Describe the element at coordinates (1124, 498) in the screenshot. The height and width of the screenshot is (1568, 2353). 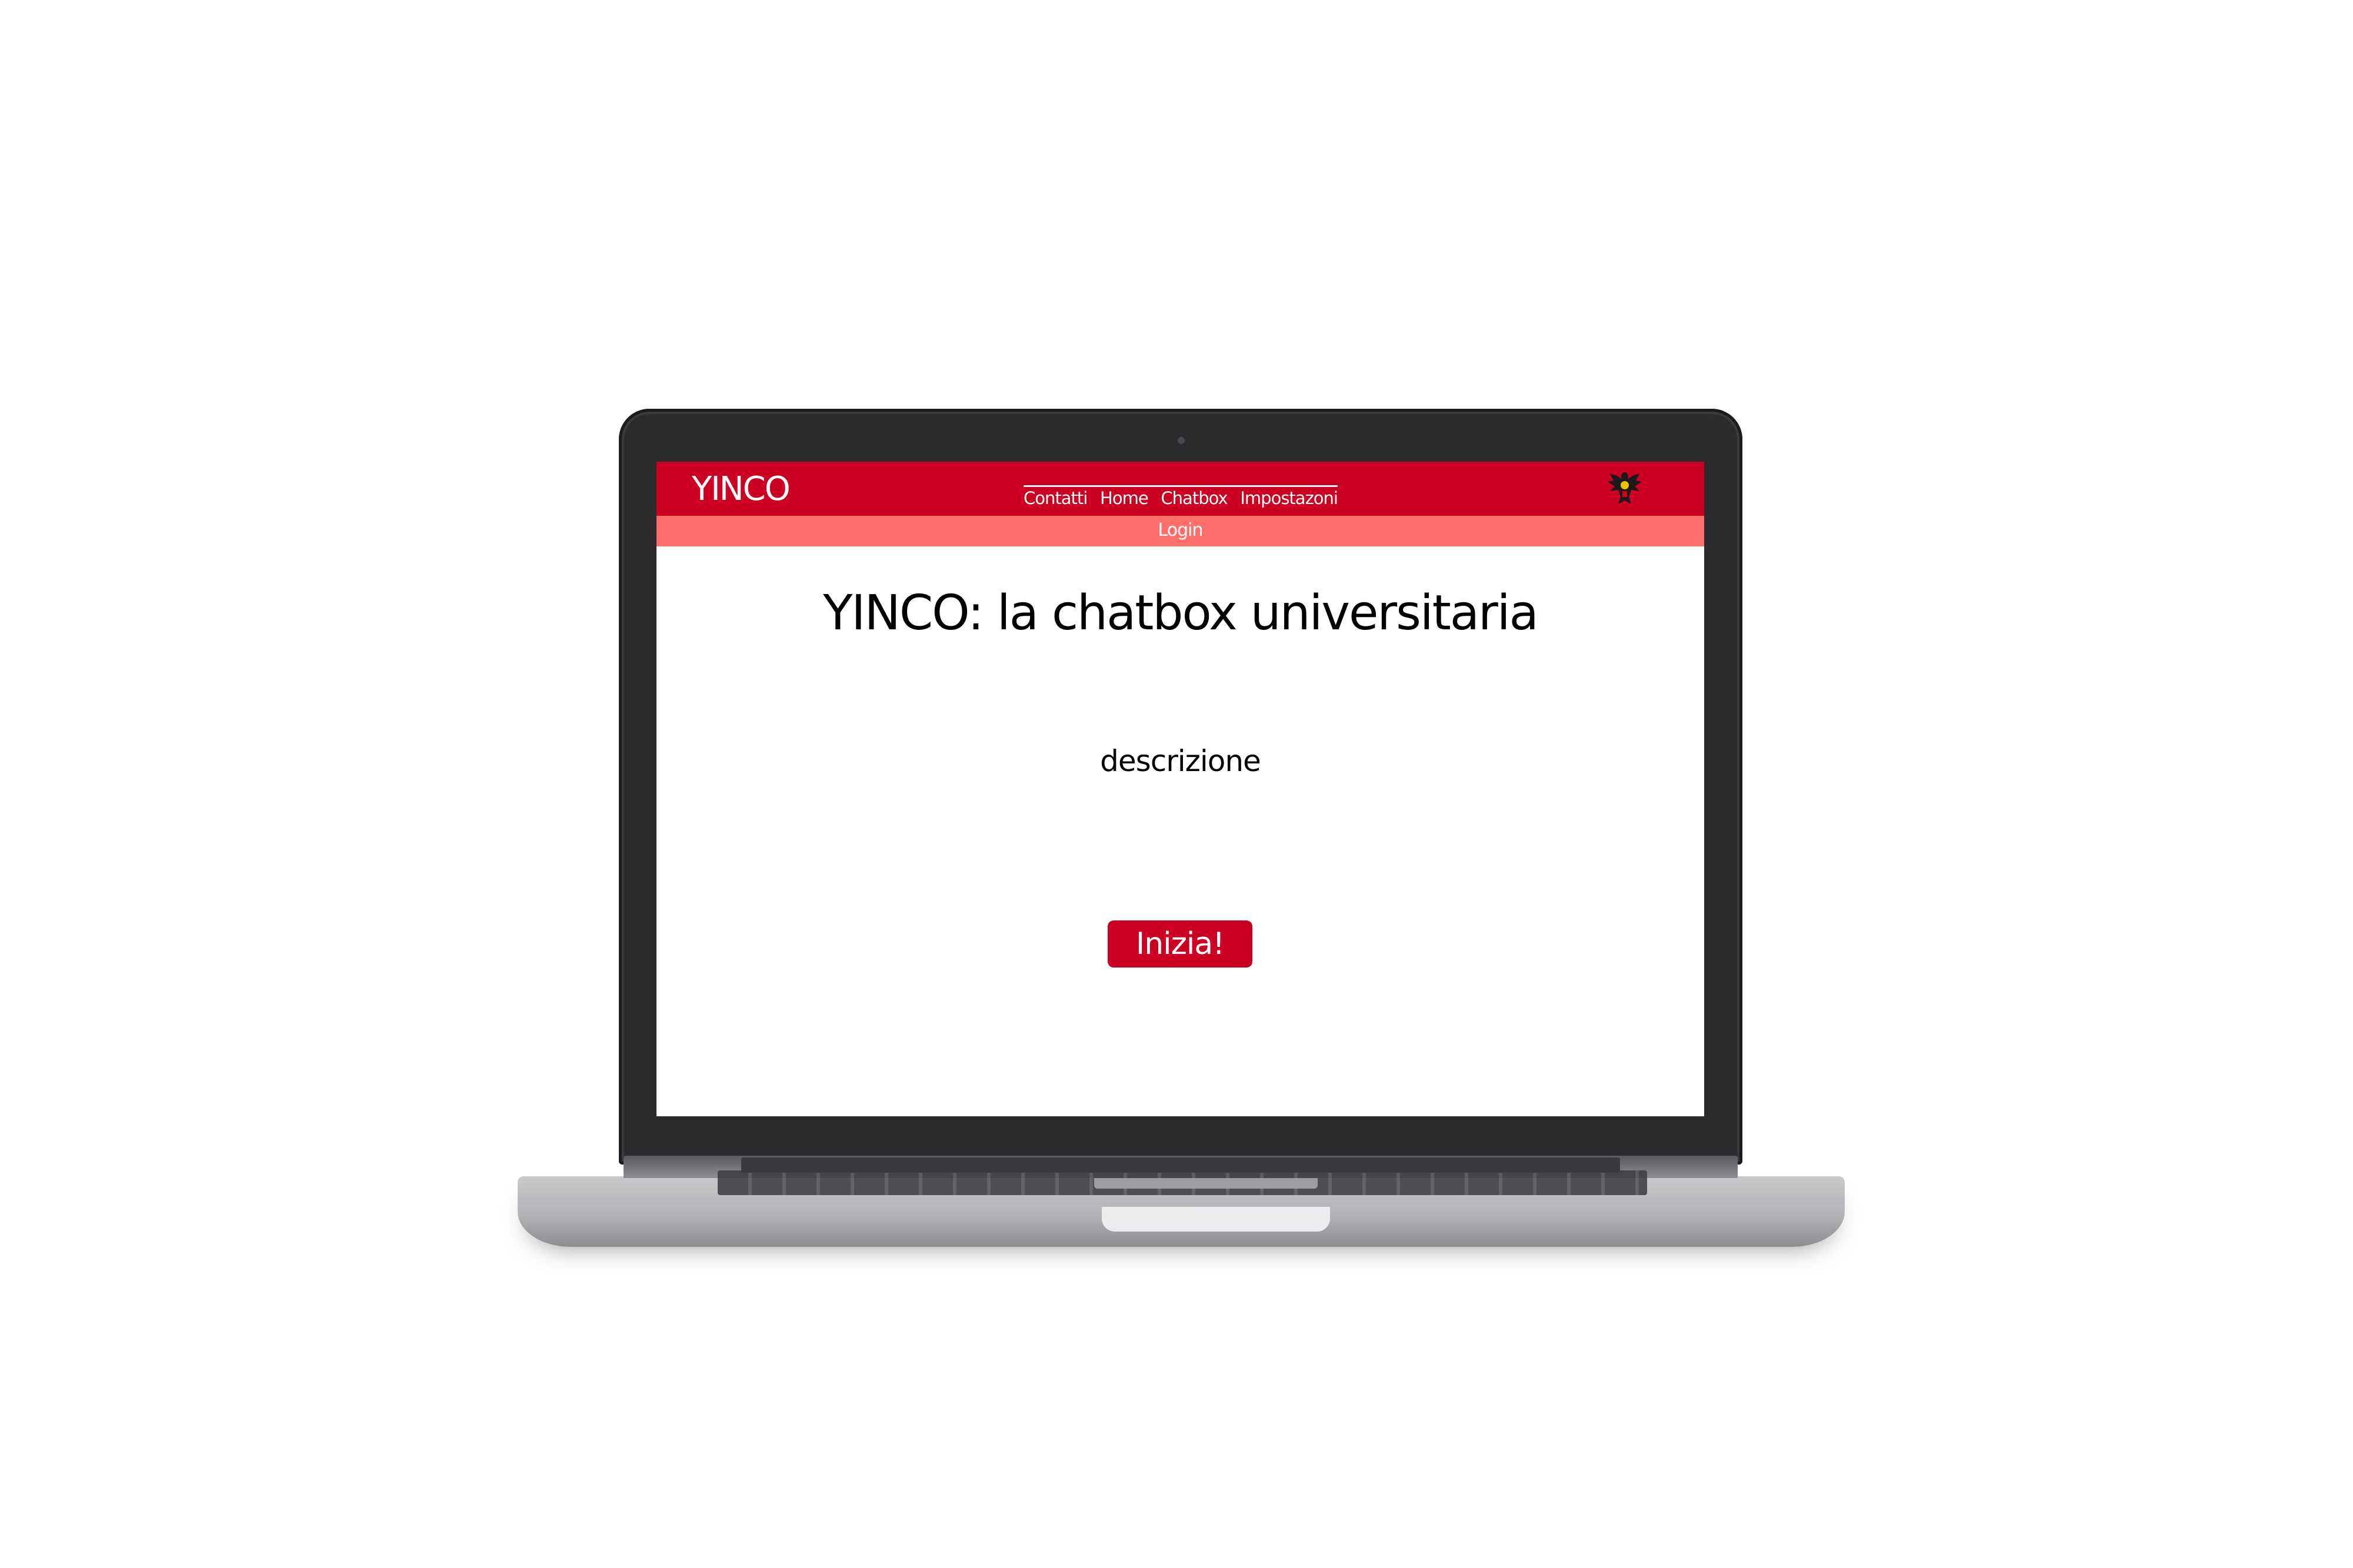
I see `nav-item-home: Home` at that location.